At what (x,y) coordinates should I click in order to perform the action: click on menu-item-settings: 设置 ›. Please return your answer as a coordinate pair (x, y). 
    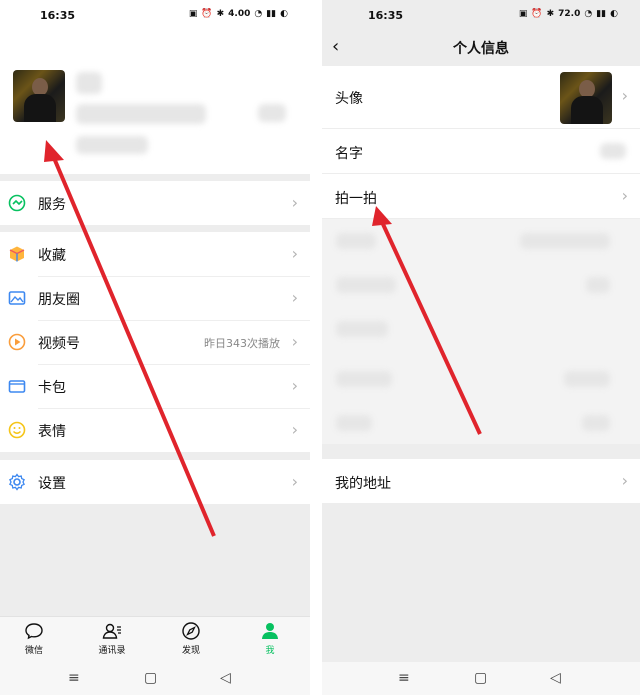
    Looking at the image, I should click on (155, 482).